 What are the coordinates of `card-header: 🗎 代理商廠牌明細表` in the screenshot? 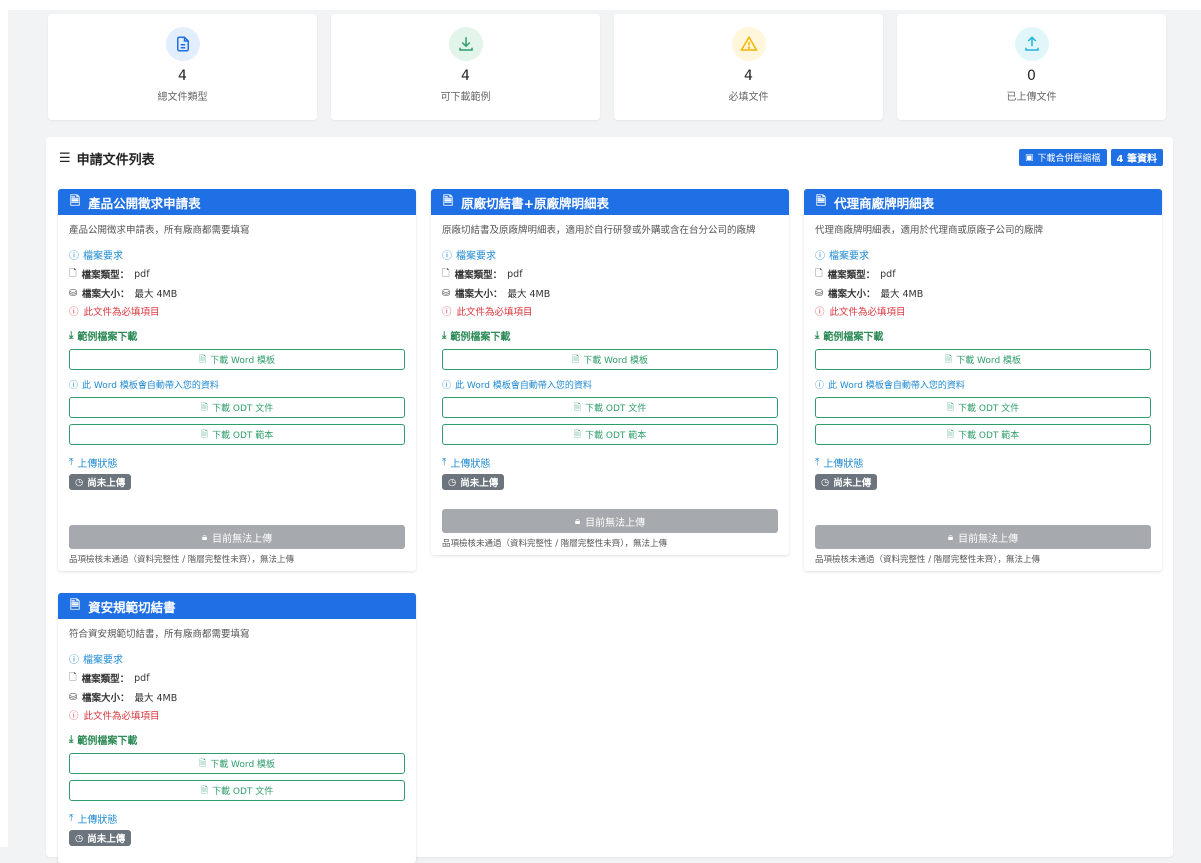 It's located at (983, 202).